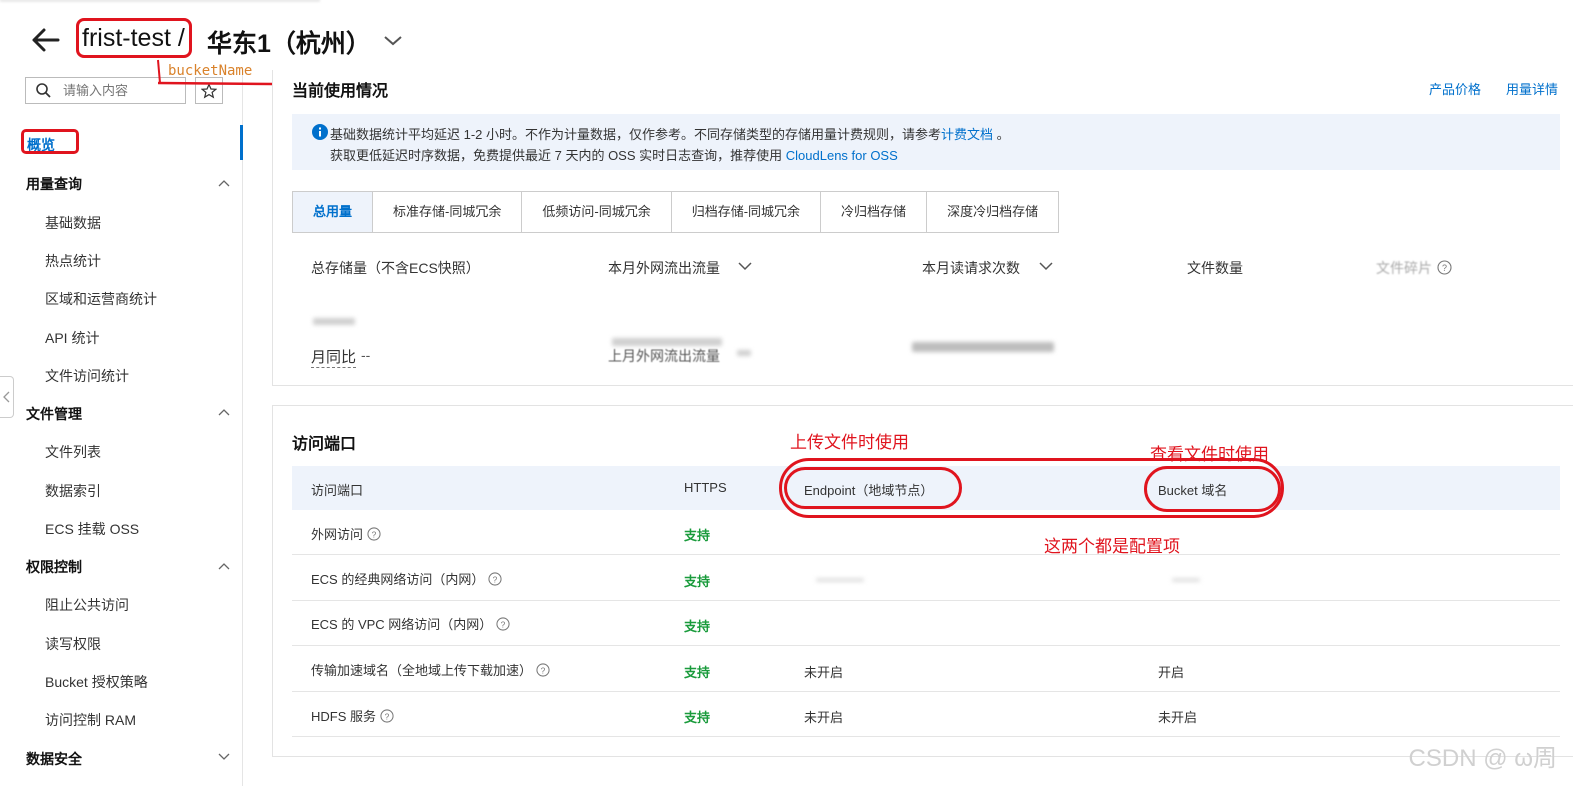  Describe the element at coordinates (73, 261) in the screenshot. I see `sidebar-item-hot-stats: 热点统计` at that location.